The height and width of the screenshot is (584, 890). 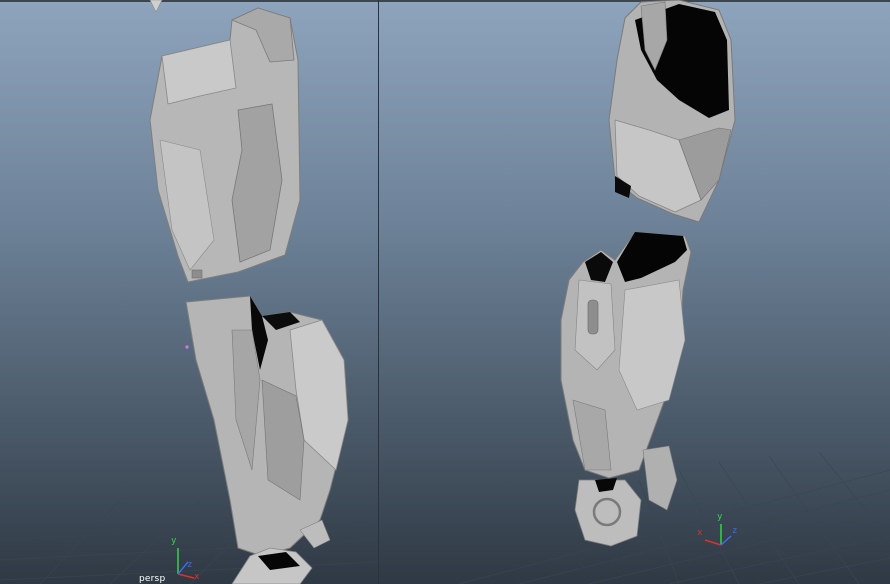 I want to click on camera-label: persp, so click(x=152, y=579).